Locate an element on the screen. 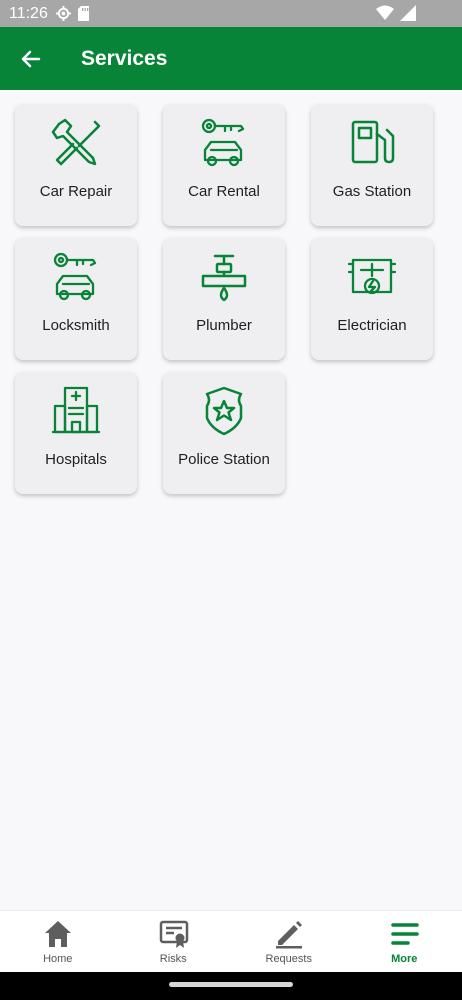  service-label: Police Station is located at coordinates (224, 459).